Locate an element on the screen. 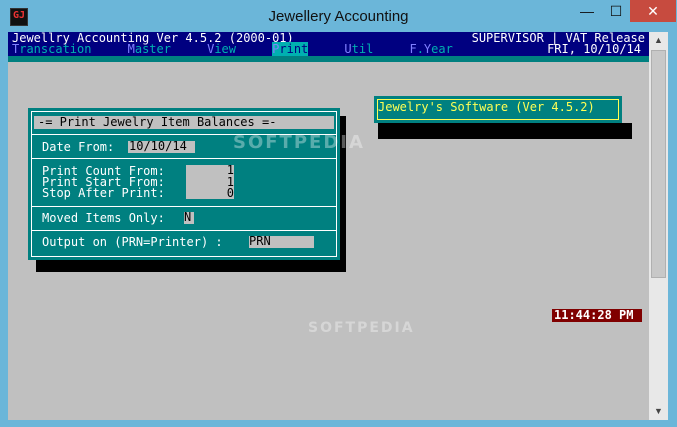  vertical-scrollbar: ▲ ▼ is located at coordinates (658, 226).